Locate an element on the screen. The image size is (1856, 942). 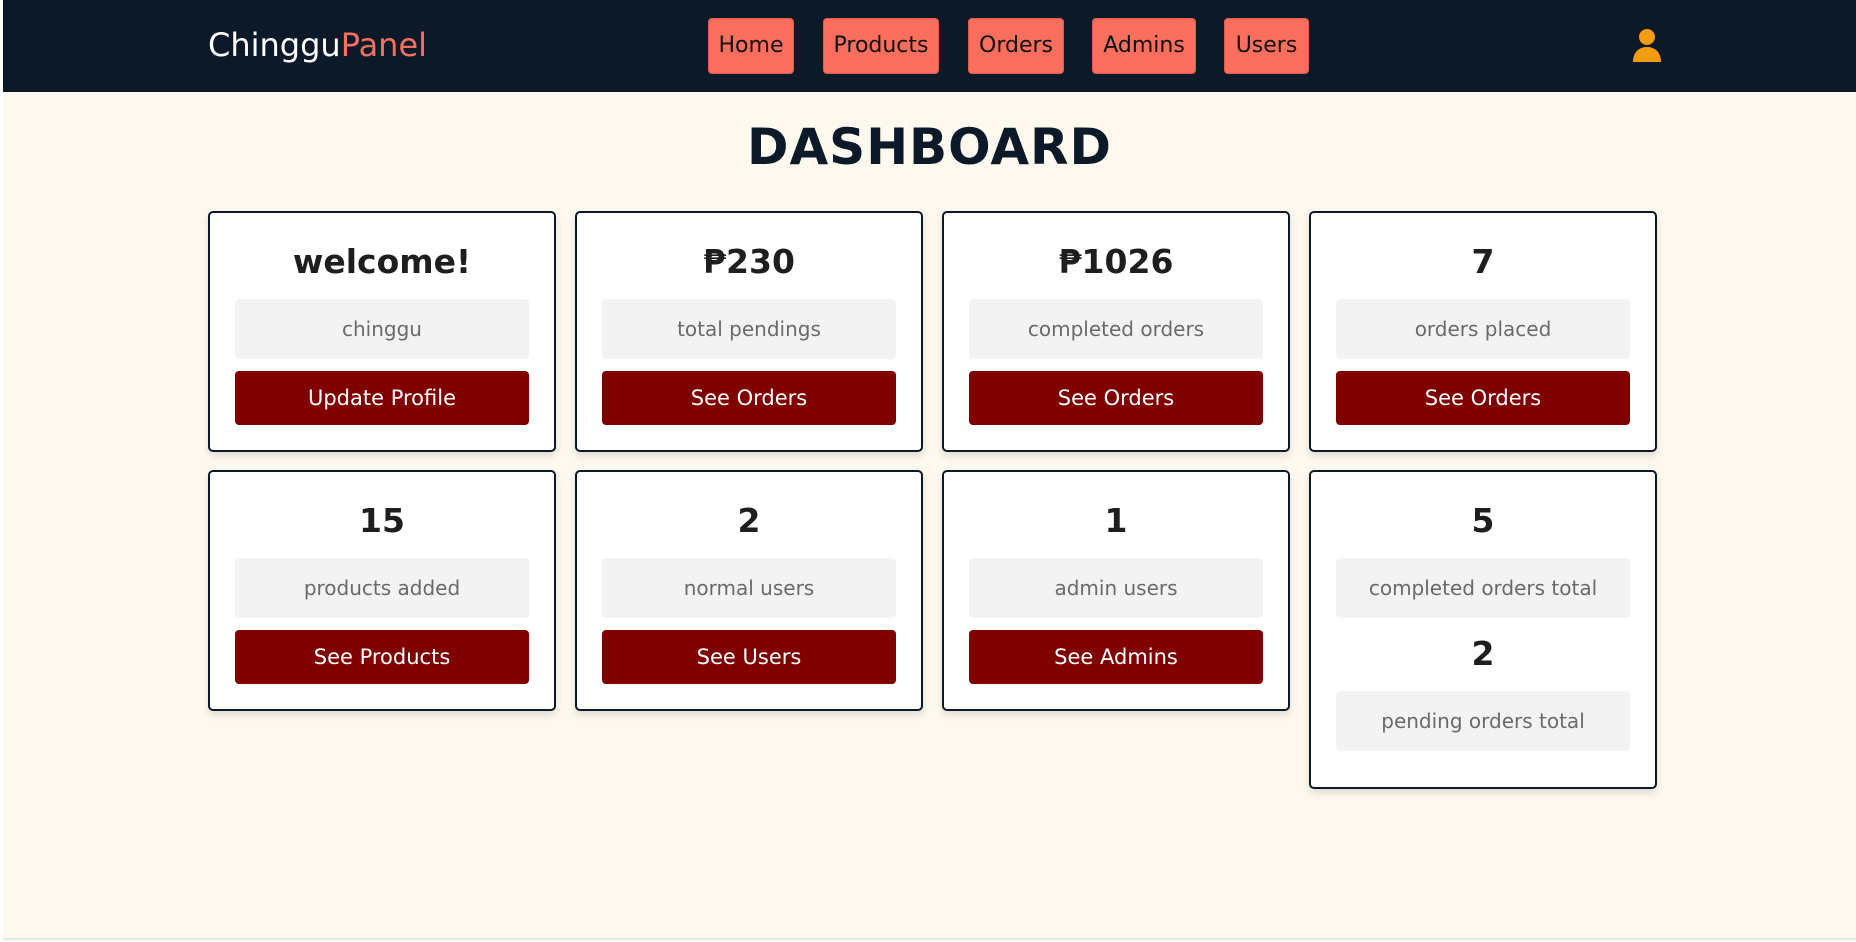
card-value: 15 is located at coordinates (382, 520).